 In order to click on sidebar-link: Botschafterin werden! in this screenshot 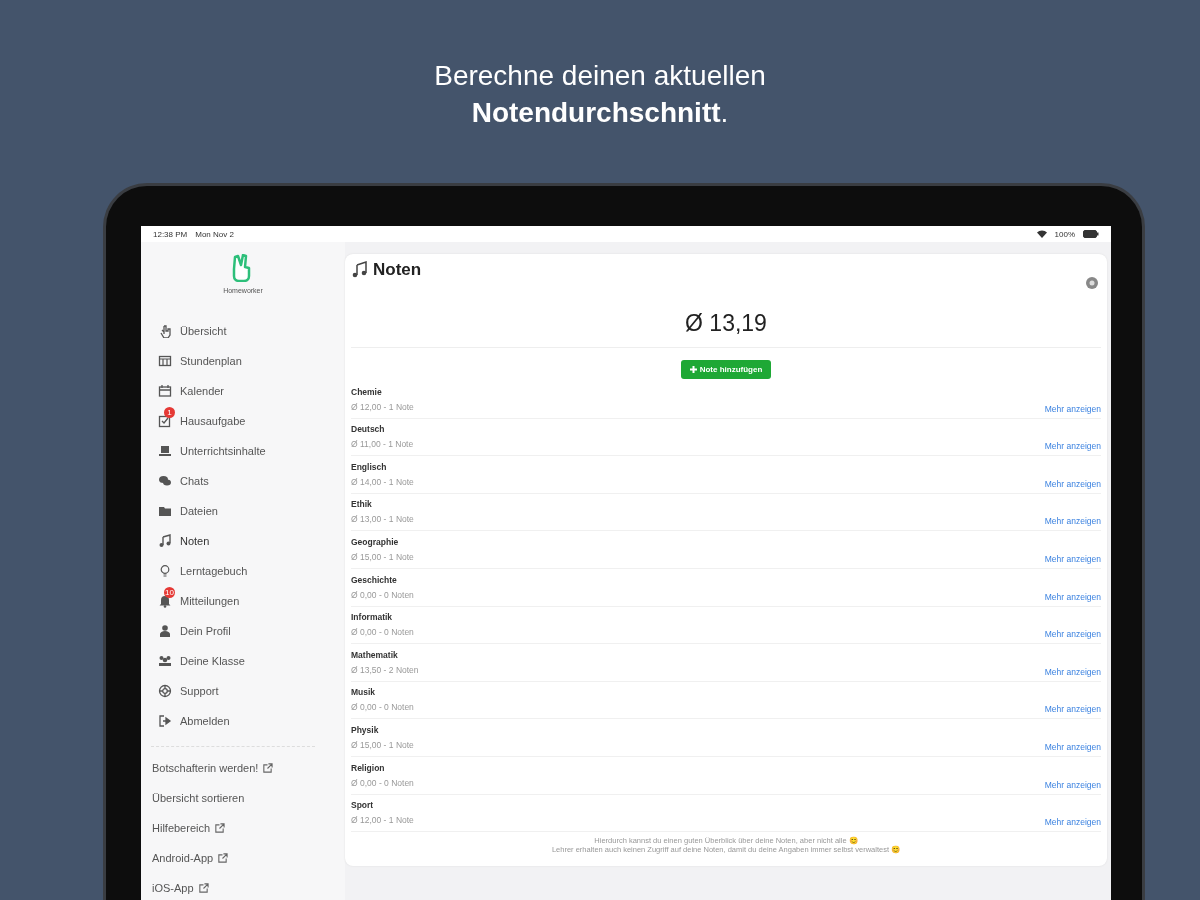, I will do `click(243, 768)`.